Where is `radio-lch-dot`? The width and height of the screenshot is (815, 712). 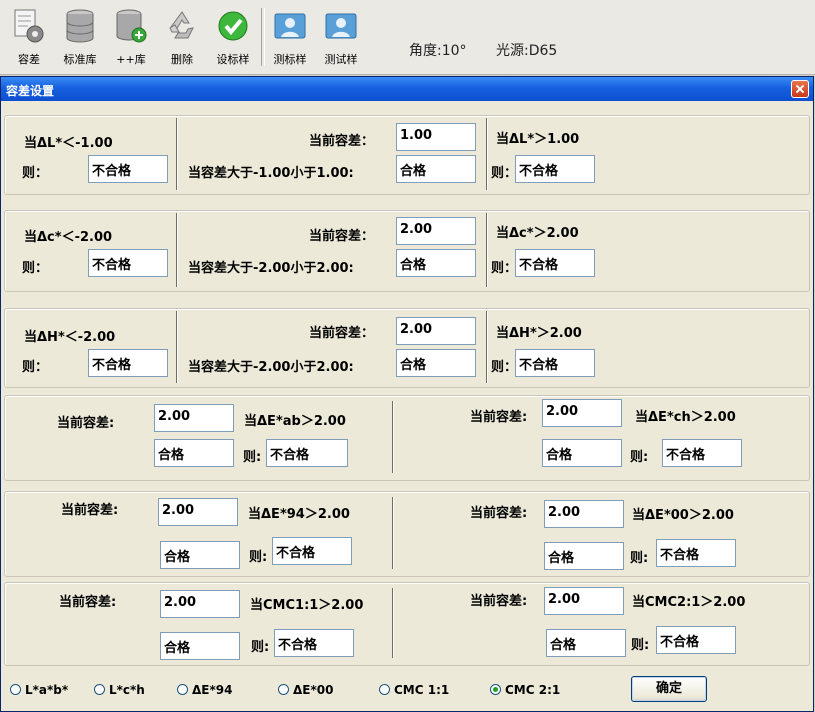 radio-lch-dot is located at coordinates (99, 689).